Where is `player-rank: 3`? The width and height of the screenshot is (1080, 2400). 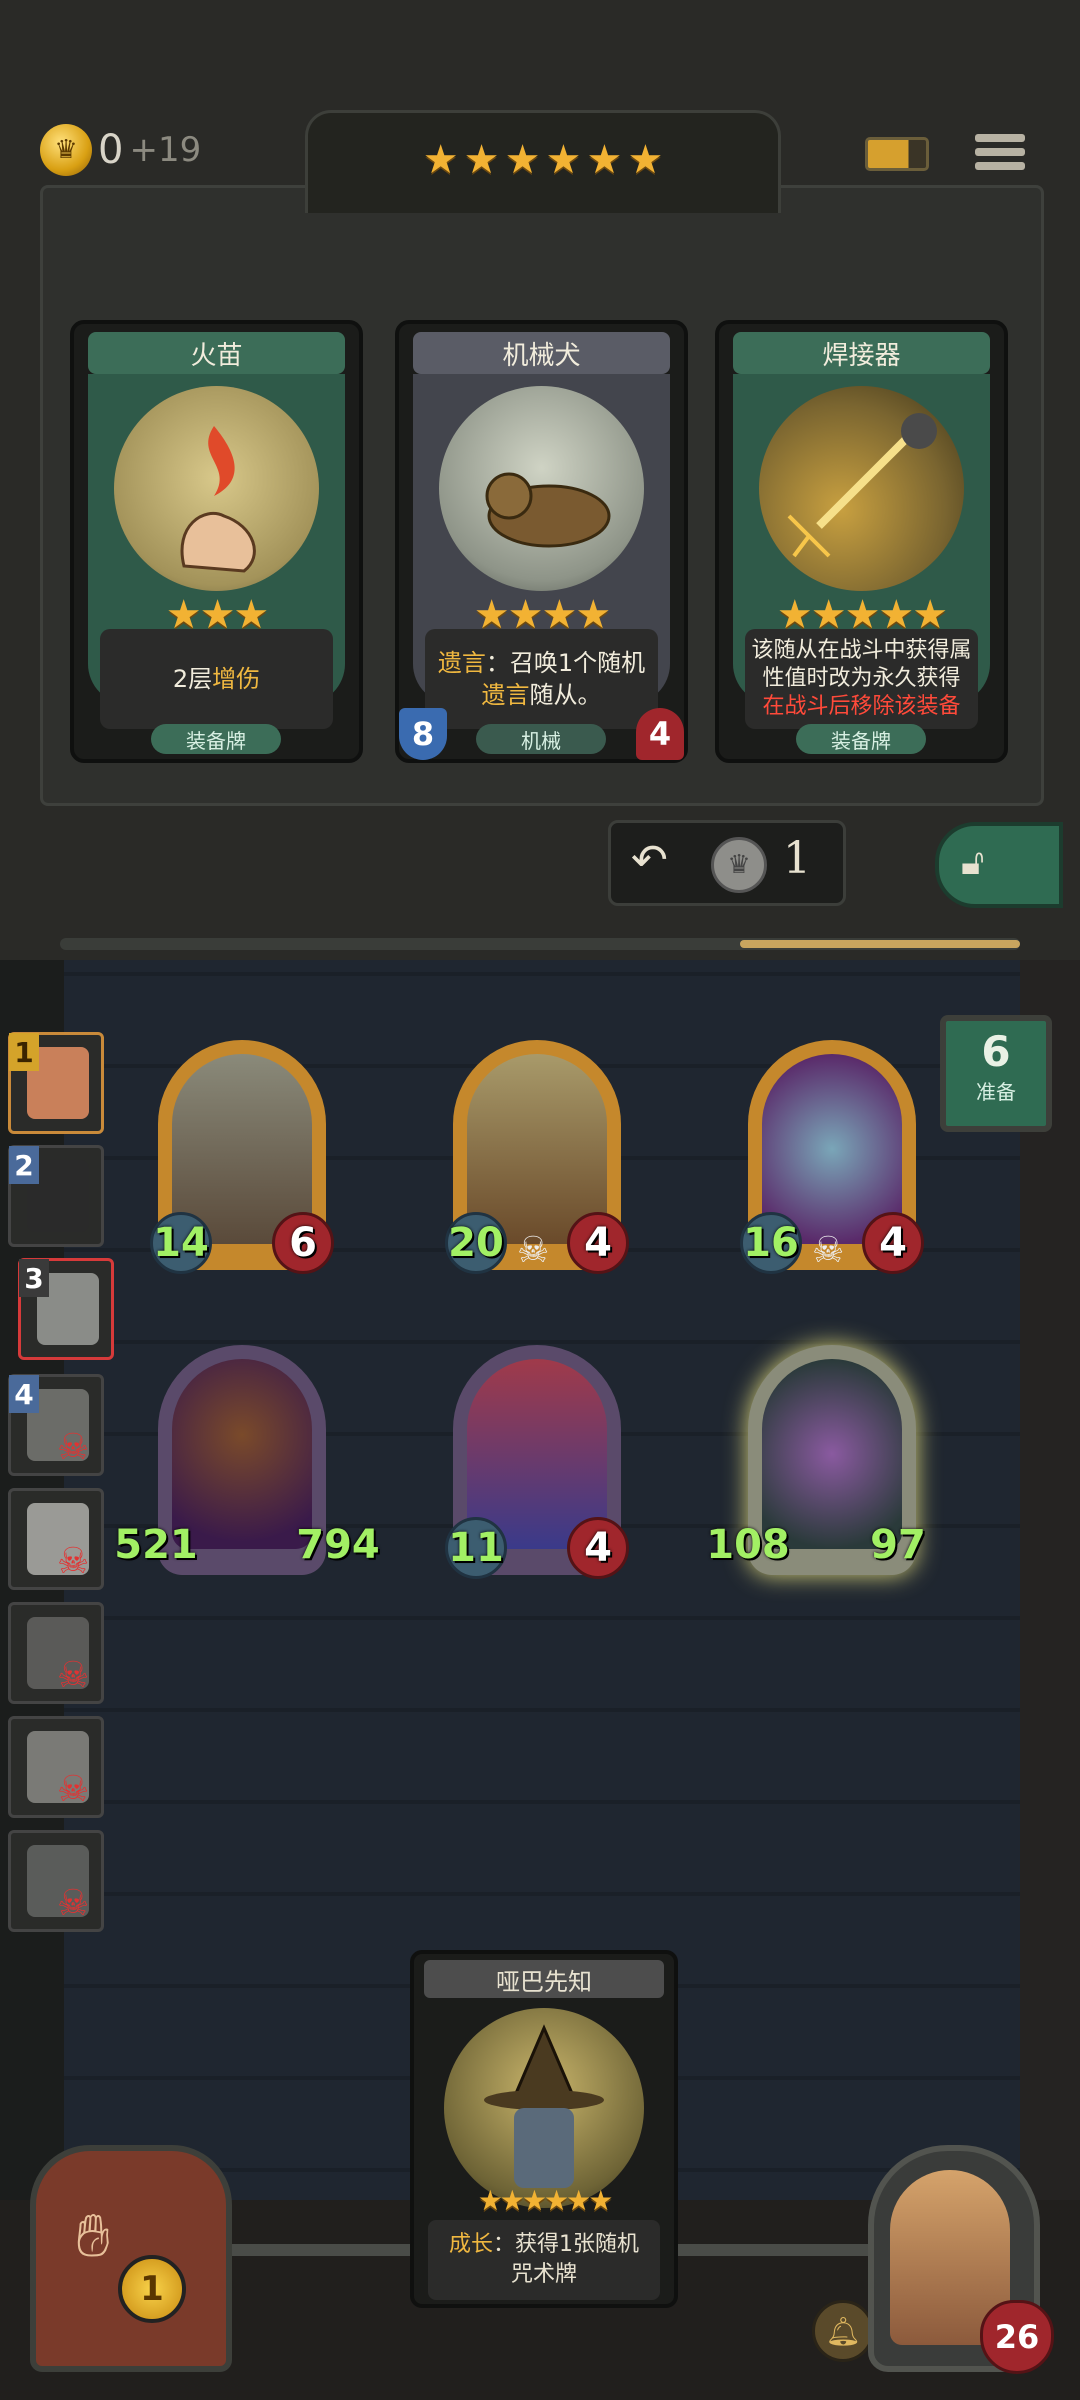
player-rank: 3 is located at coordinates (34, 1278).